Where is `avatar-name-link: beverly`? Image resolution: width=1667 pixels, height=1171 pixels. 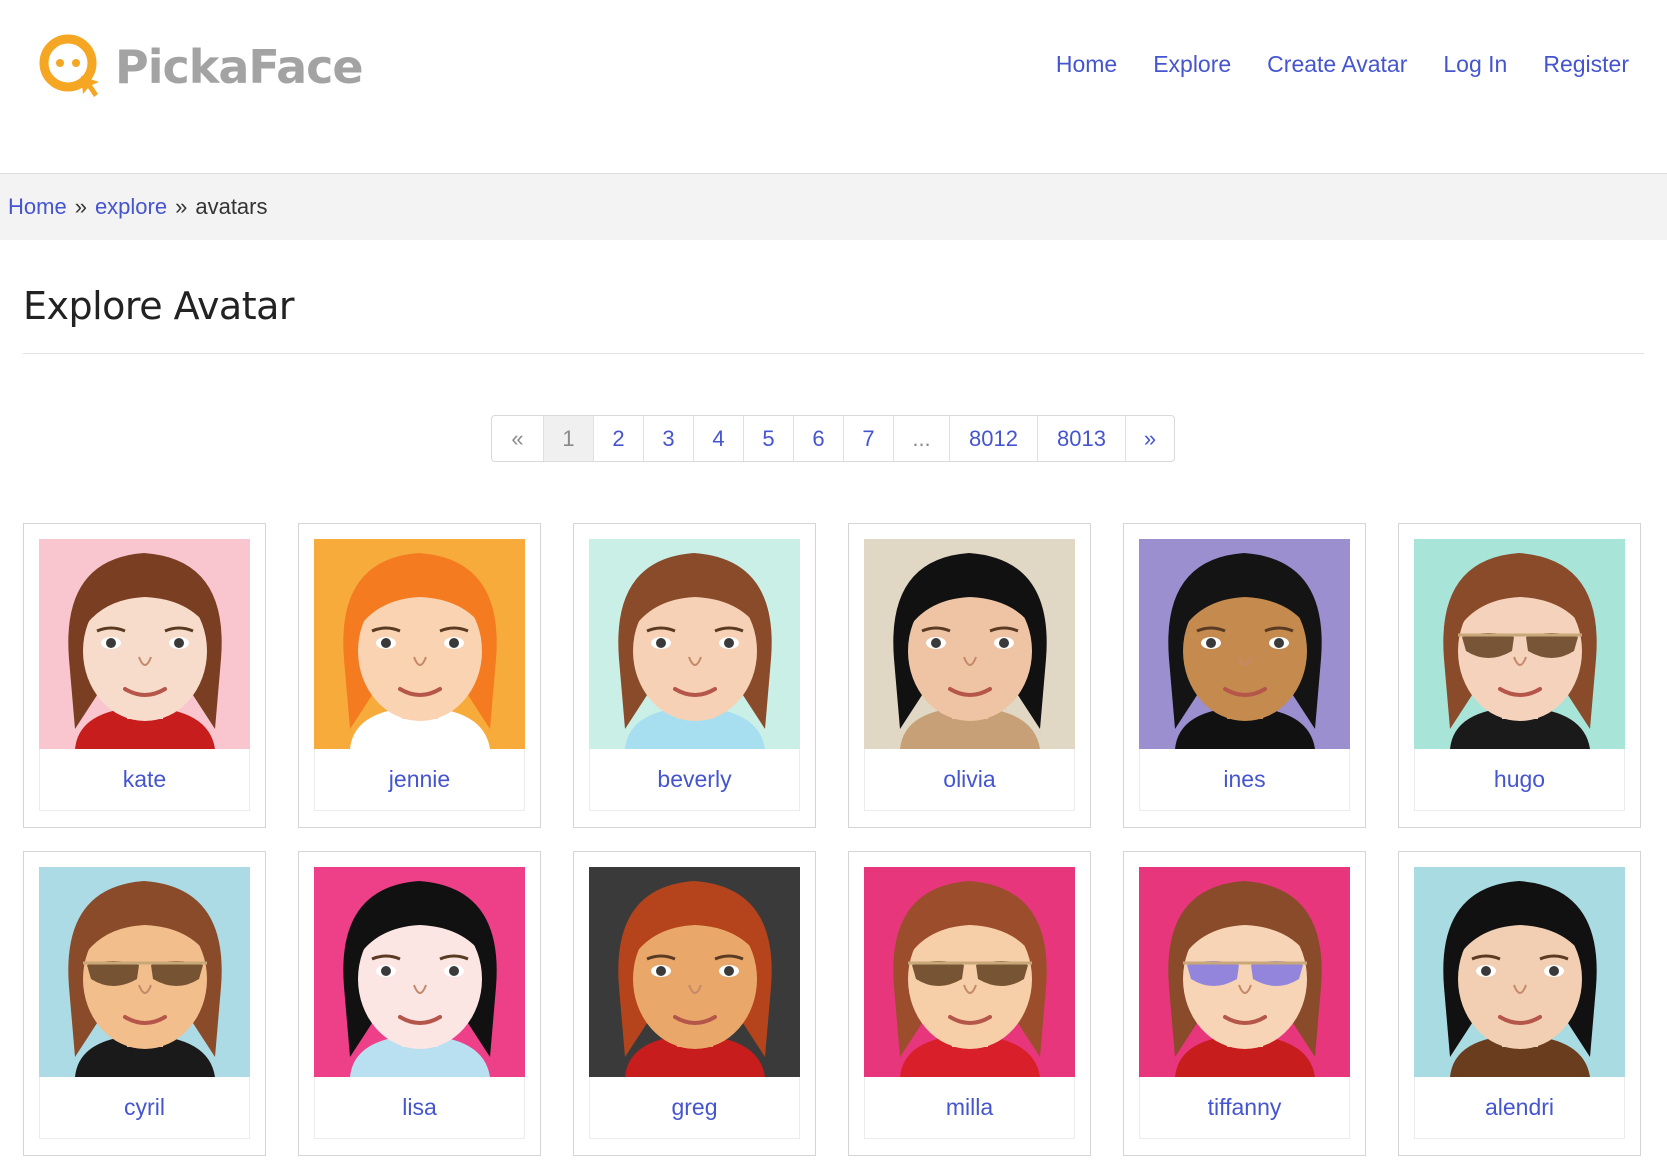
avatar-name-link: beverly is located at coordinates (694, 780).